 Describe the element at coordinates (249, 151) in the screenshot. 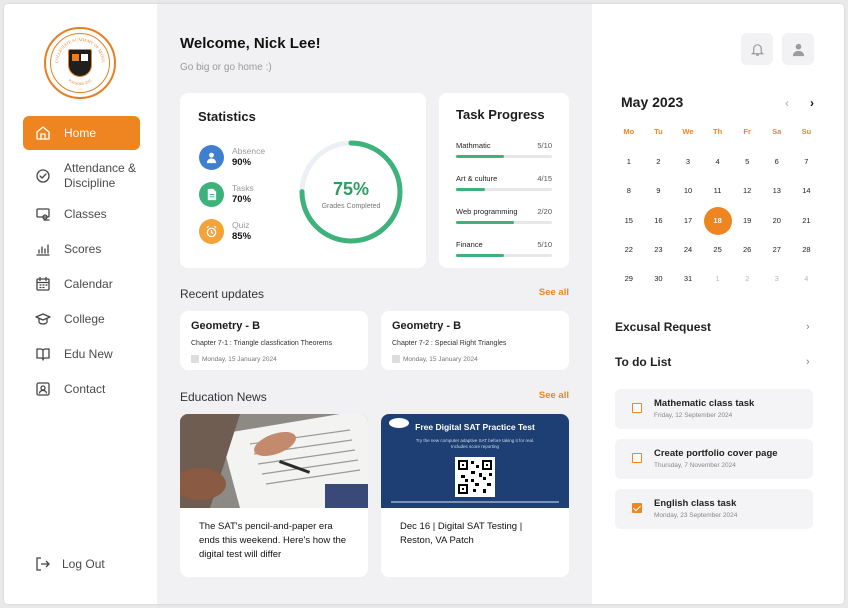

I see `stat-label: Absence` at that location.